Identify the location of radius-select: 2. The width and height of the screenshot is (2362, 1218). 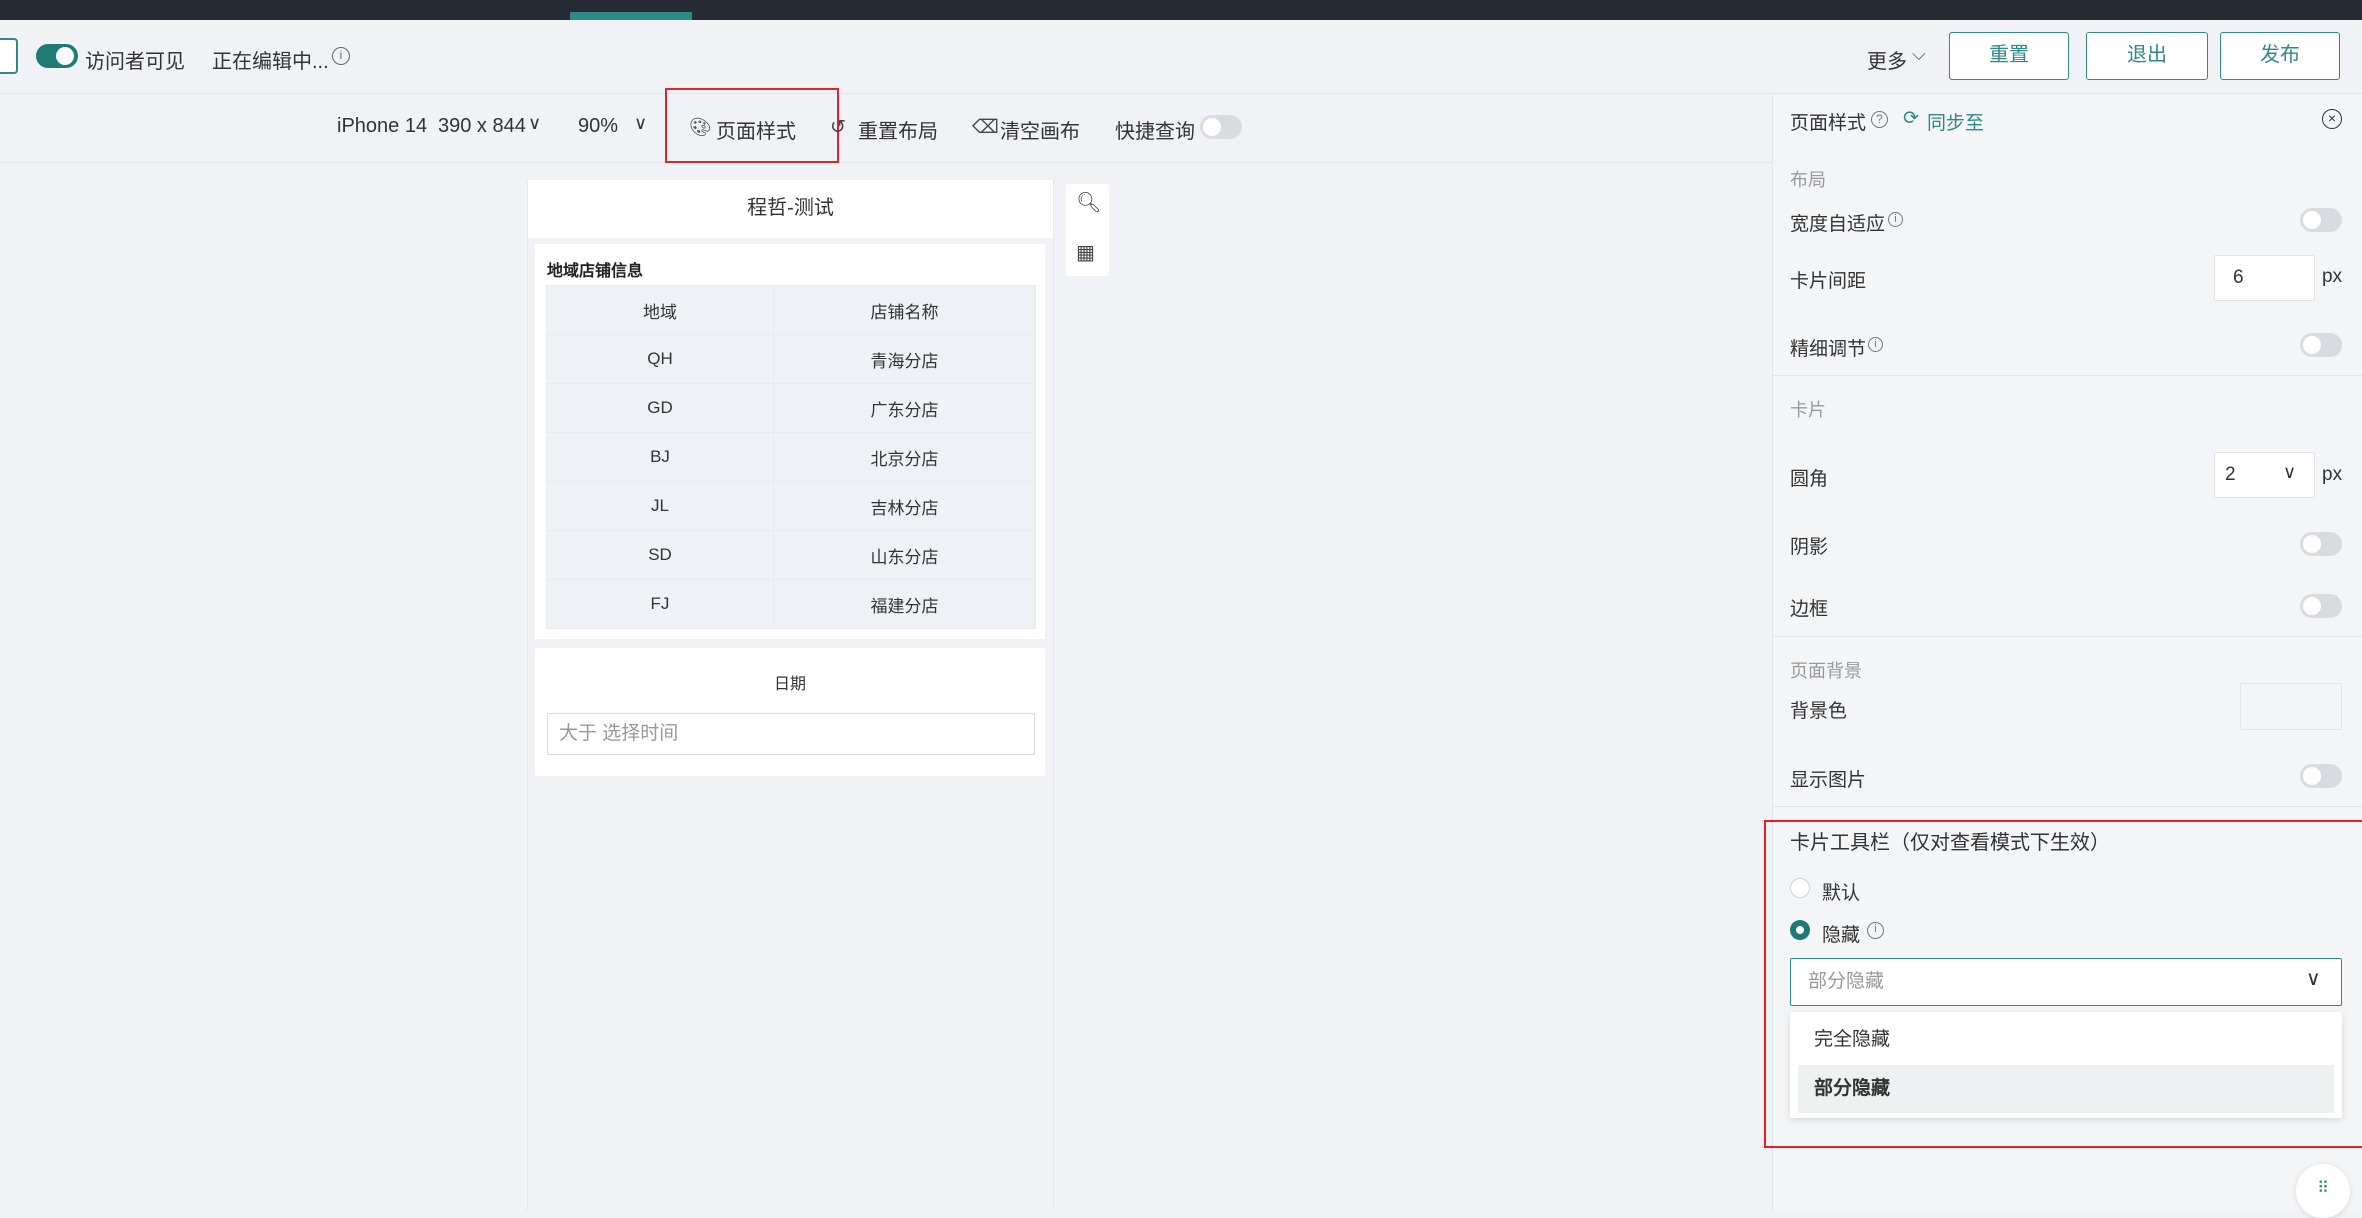
(2264, 475).